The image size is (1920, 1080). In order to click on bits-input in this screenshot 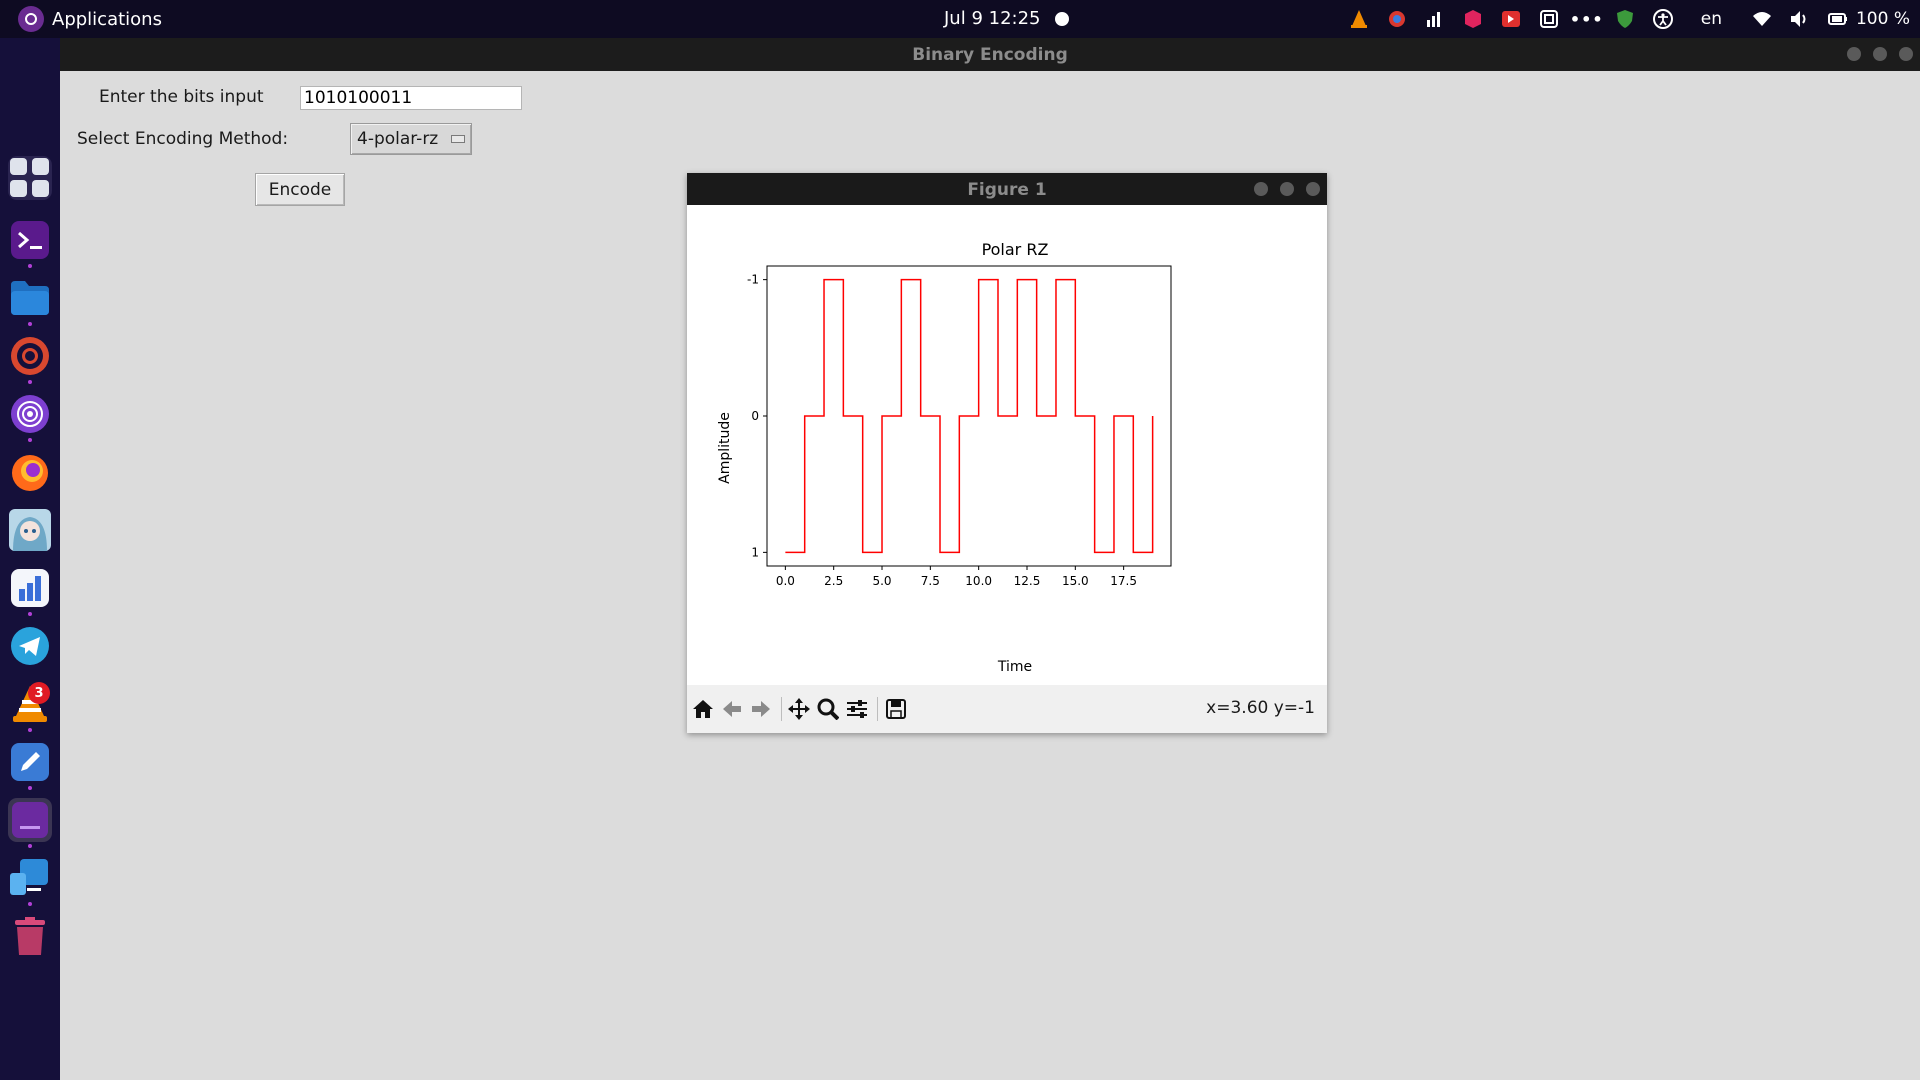, I will do `click(411, 98)`.